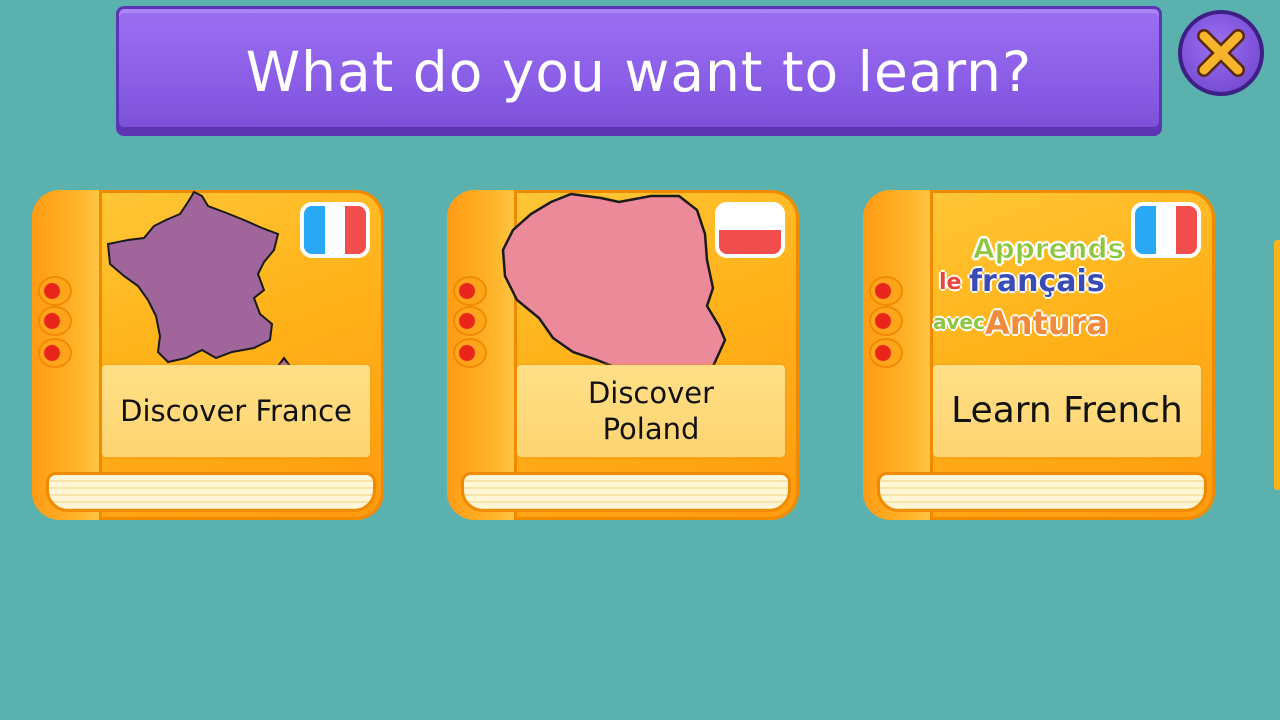  I want to click on card-label: Discover France, so click(236, 411).